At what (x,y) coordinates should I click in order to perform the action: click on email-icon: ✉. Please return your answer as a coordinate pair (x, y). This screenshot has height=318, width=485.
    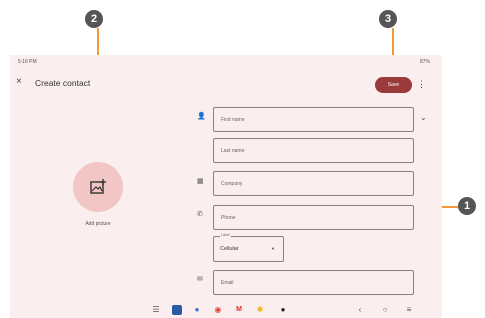
    Looking at the image, I should click on (200, 279).